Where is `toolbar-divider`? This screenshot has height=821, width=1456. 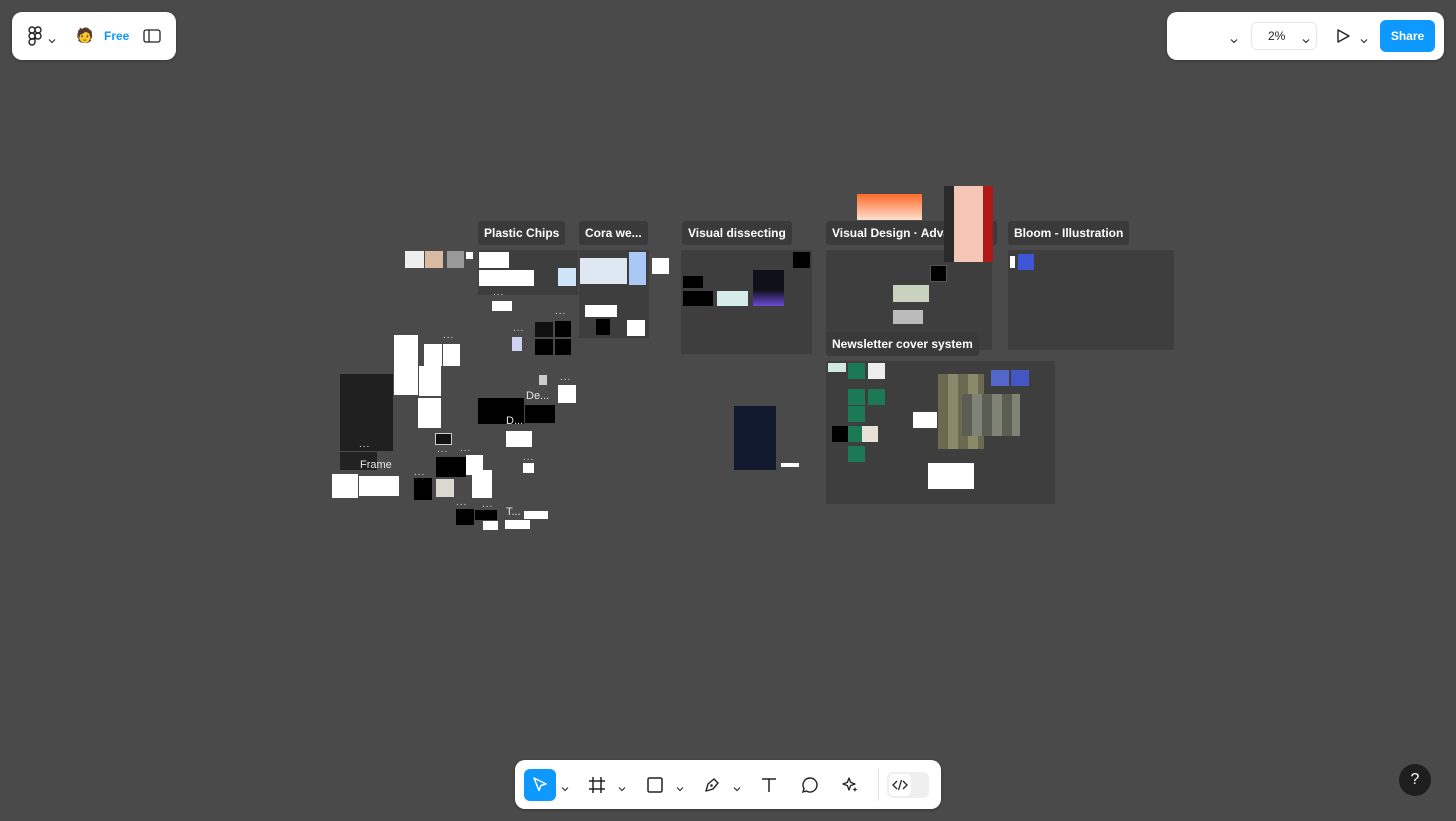 toolbar-divider is located at coordinates (878, 784).